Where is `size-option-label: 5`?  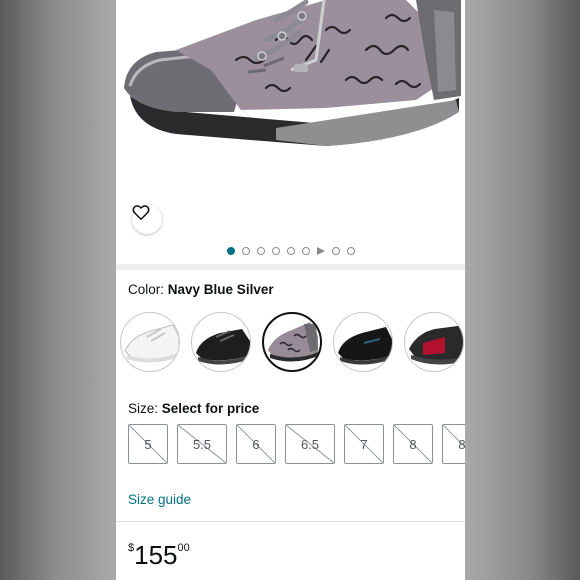 size-option-label: 5 is located at coordinates (148, 444).